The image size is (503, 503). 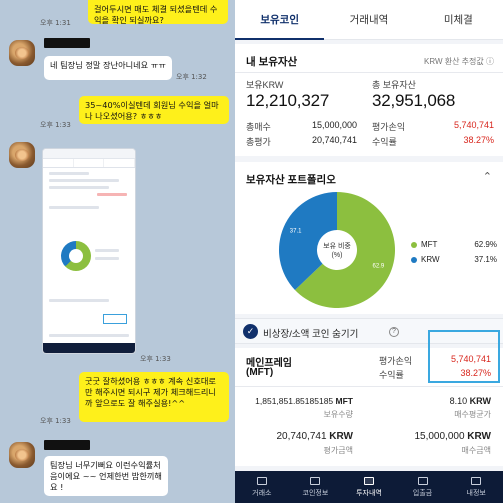 I want to click on legend-name-mft: MFT, so click(x=429, y=244).